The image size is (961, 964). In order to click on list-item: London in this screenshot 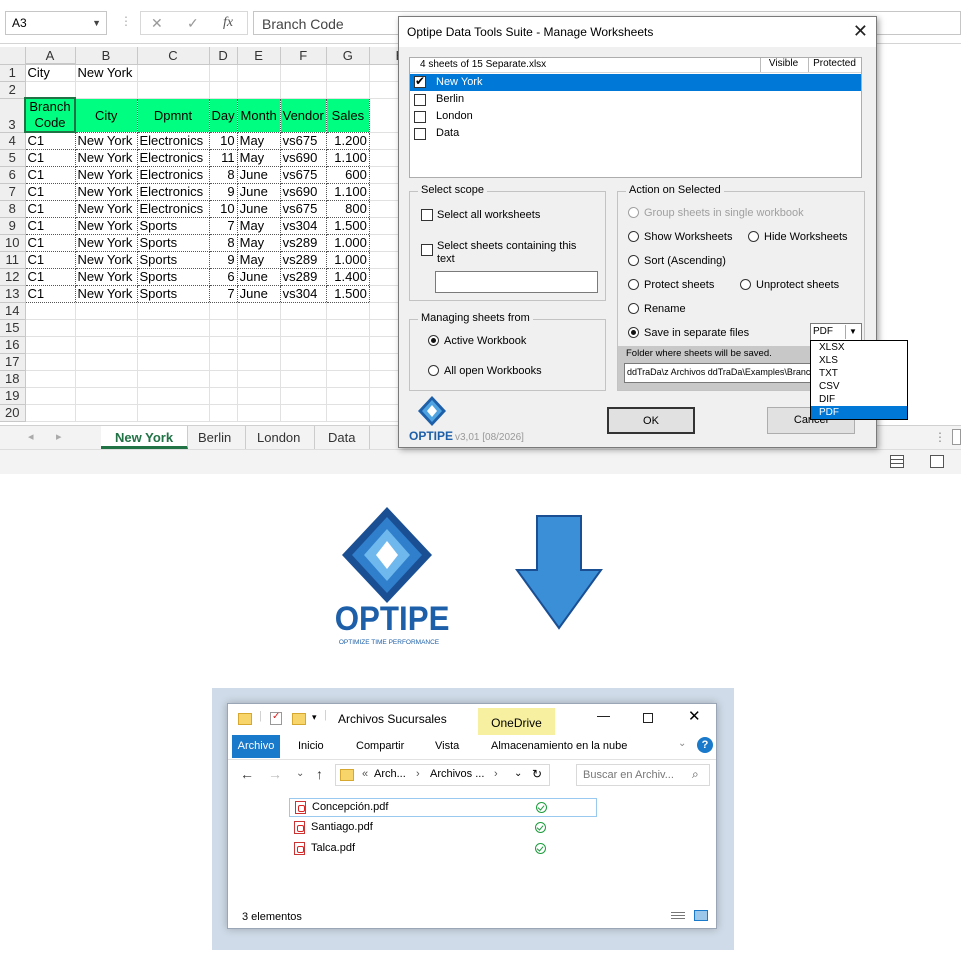, I will do `click(635, 116)`.